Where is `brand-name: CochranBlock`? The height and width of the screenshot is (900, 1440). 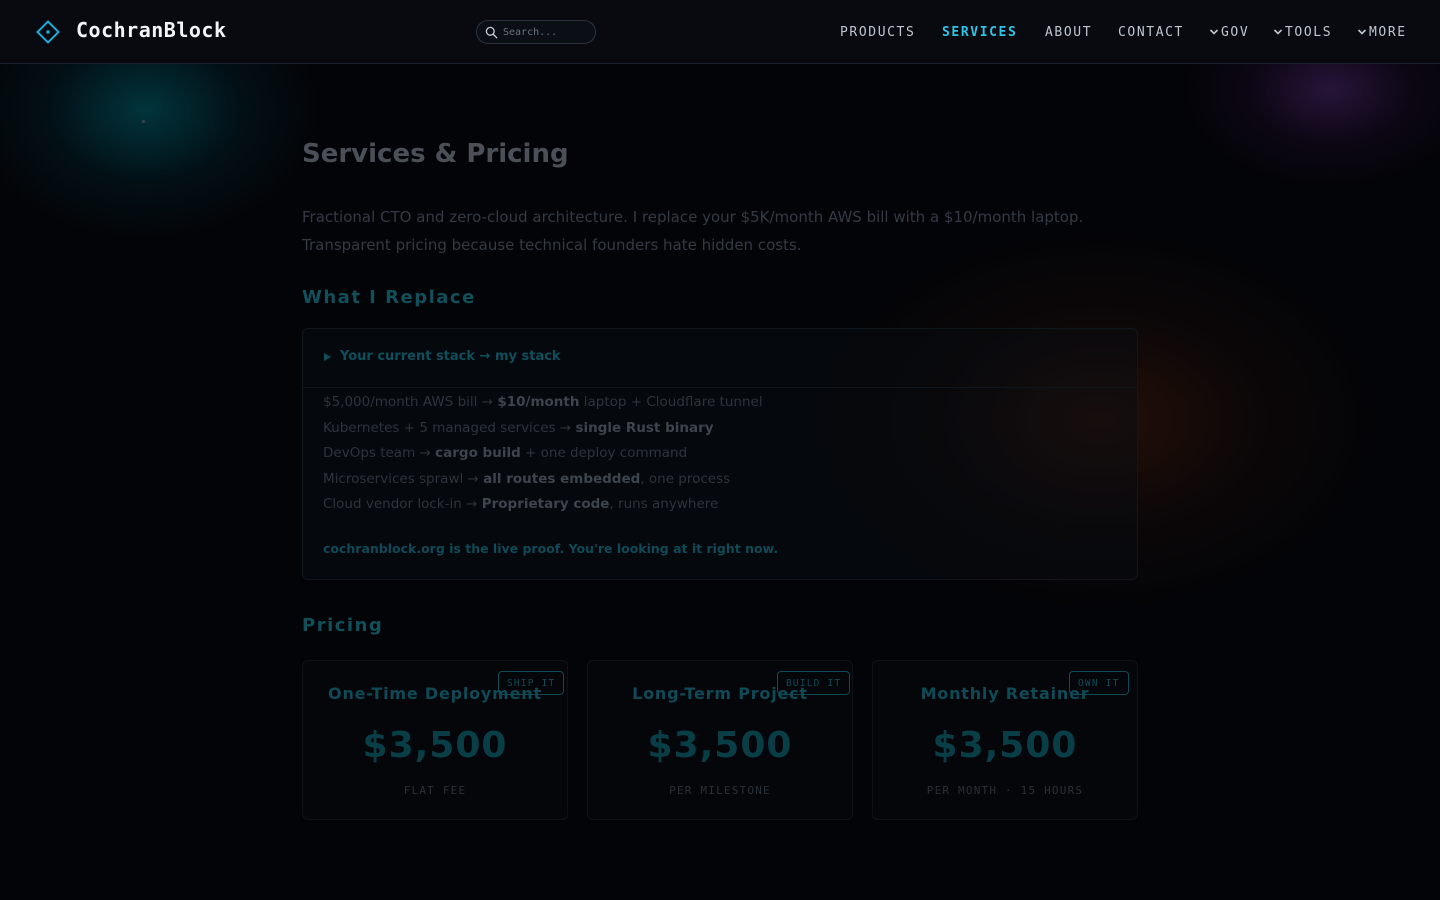
brand-name: CochranBlock is located at coordinates (151, 30).